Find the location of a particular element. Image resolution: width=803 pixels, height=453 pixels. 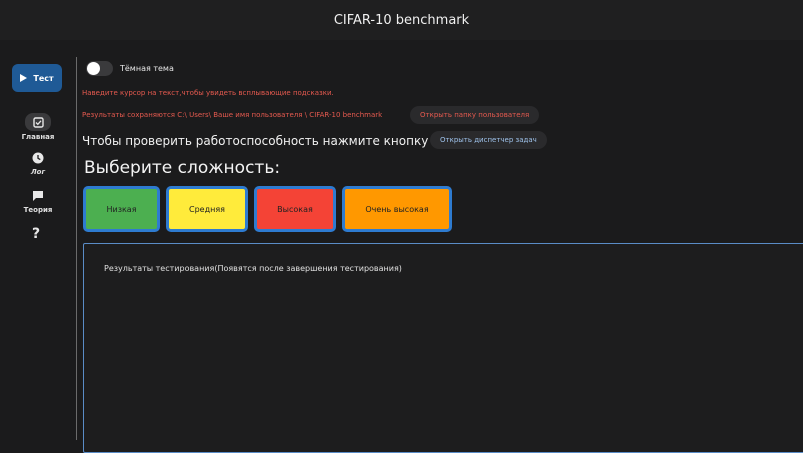

sidebar-item-label: Лог is located at coordinates (38, 172).